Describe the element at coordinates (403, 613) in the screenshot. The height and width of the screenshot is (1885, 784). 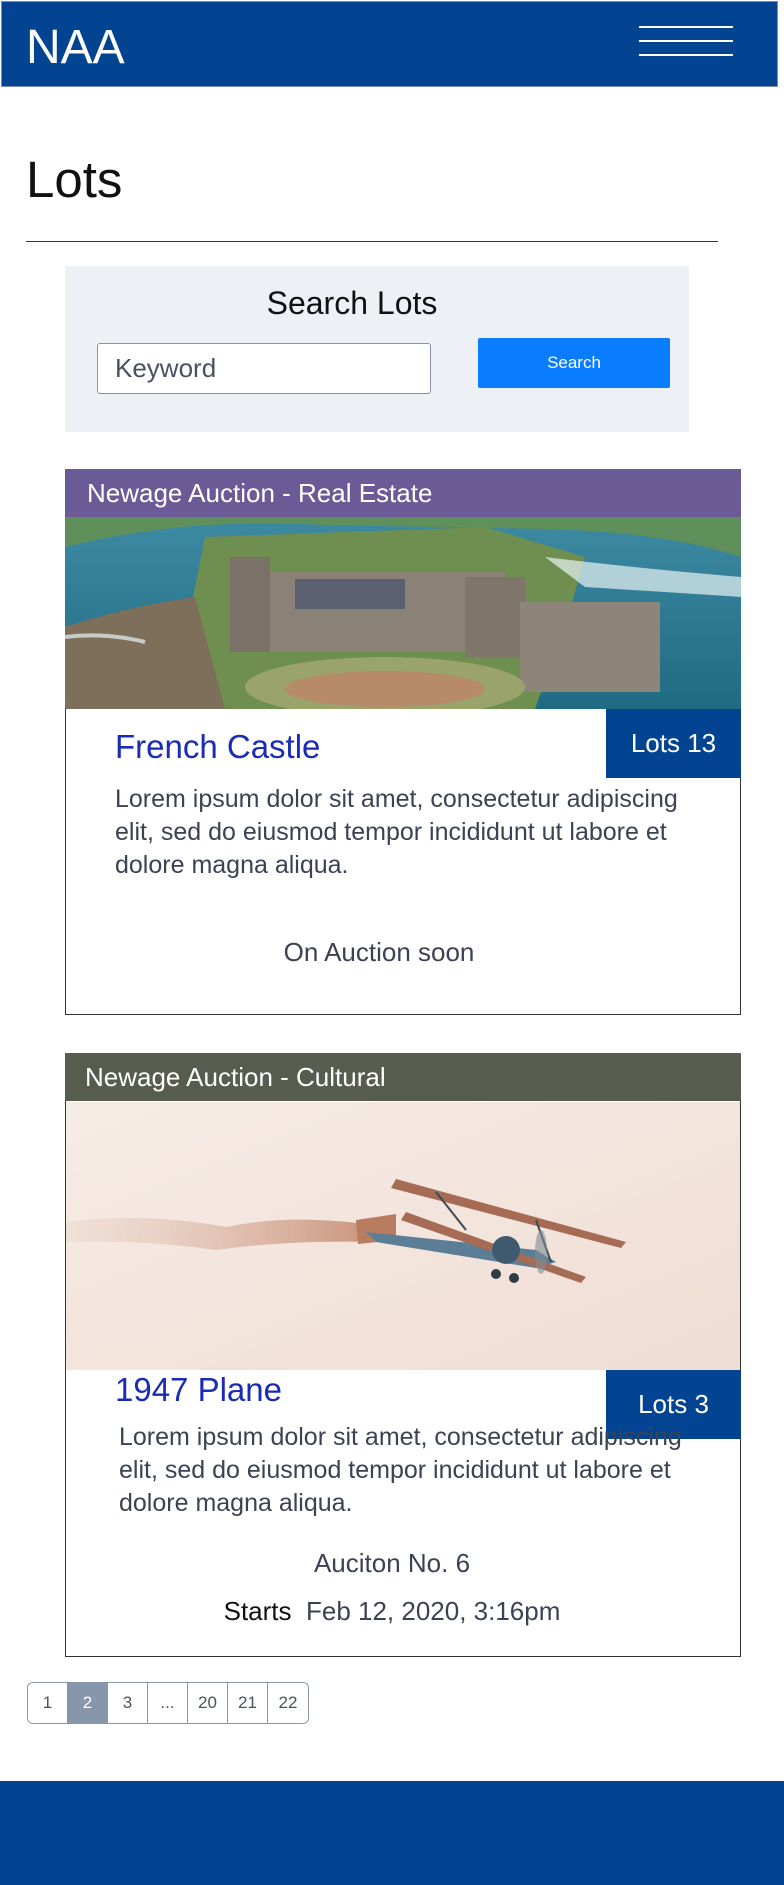
I see `castle-photo` at that location.